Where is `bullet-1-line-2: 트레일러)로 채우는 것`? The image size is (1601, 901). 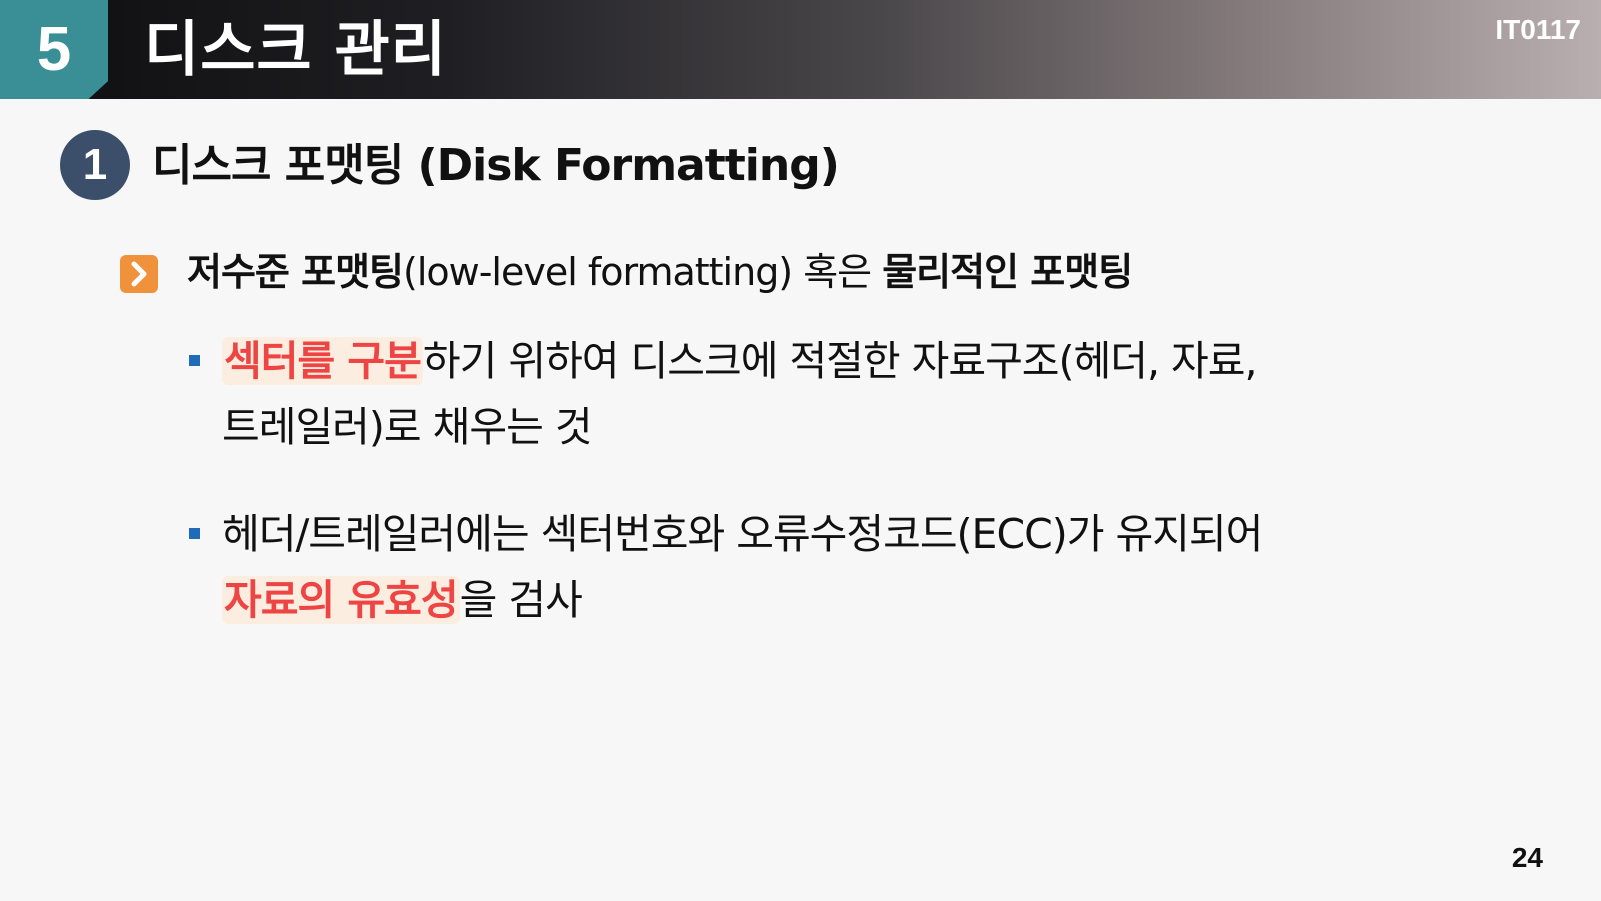
bullet-1-line-2: 트레일러)로 채우는 것 is located at coordinates (407, 427).